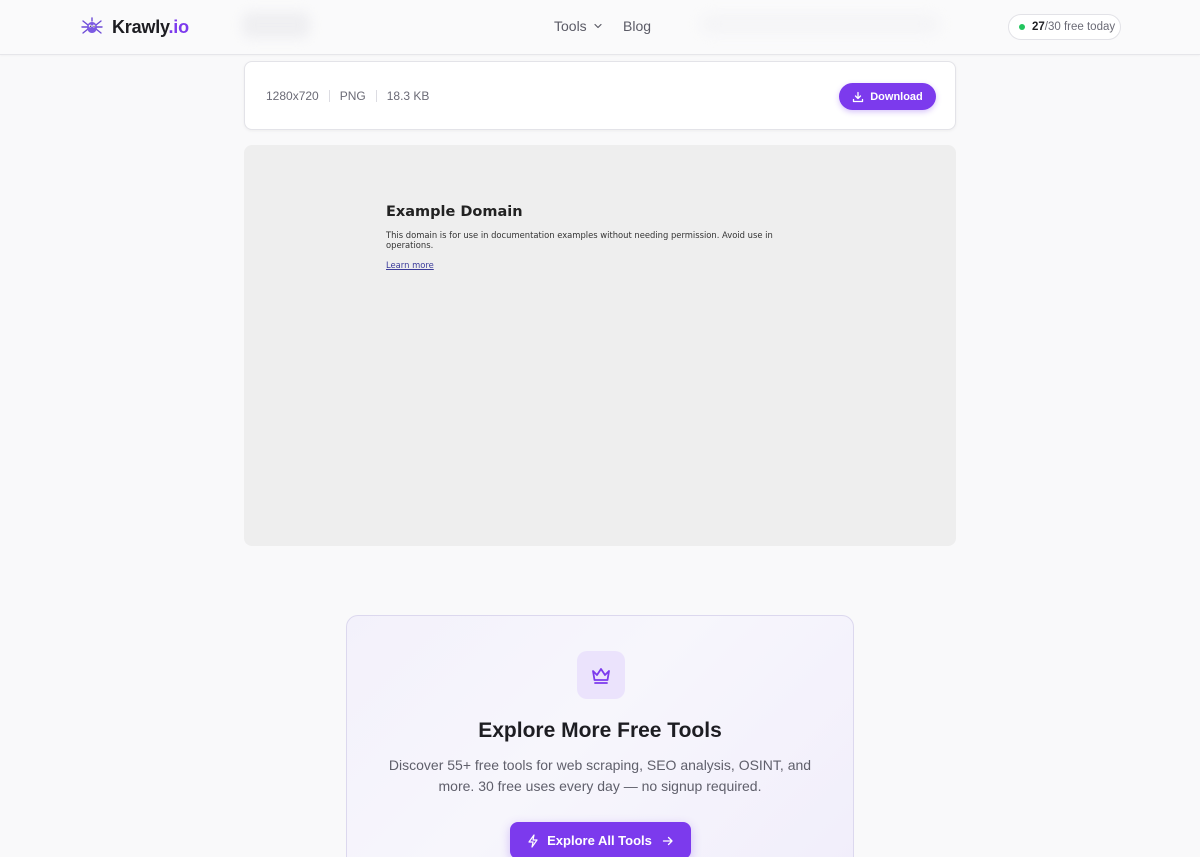  I want to click on brand-name: Krawly.io, so click(150, 27).